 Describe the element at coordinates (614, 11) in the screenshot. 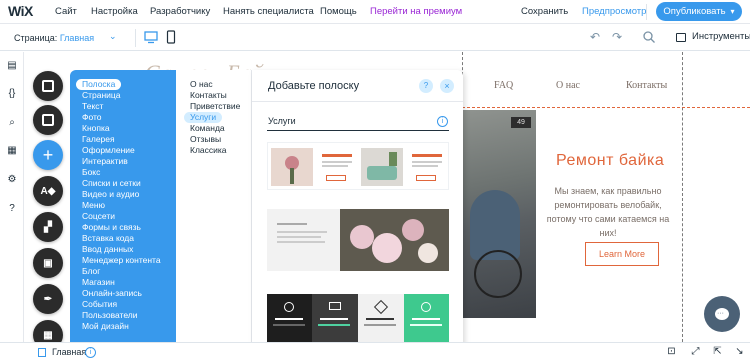

I see `preview-button: Предпросмотр` at that location.